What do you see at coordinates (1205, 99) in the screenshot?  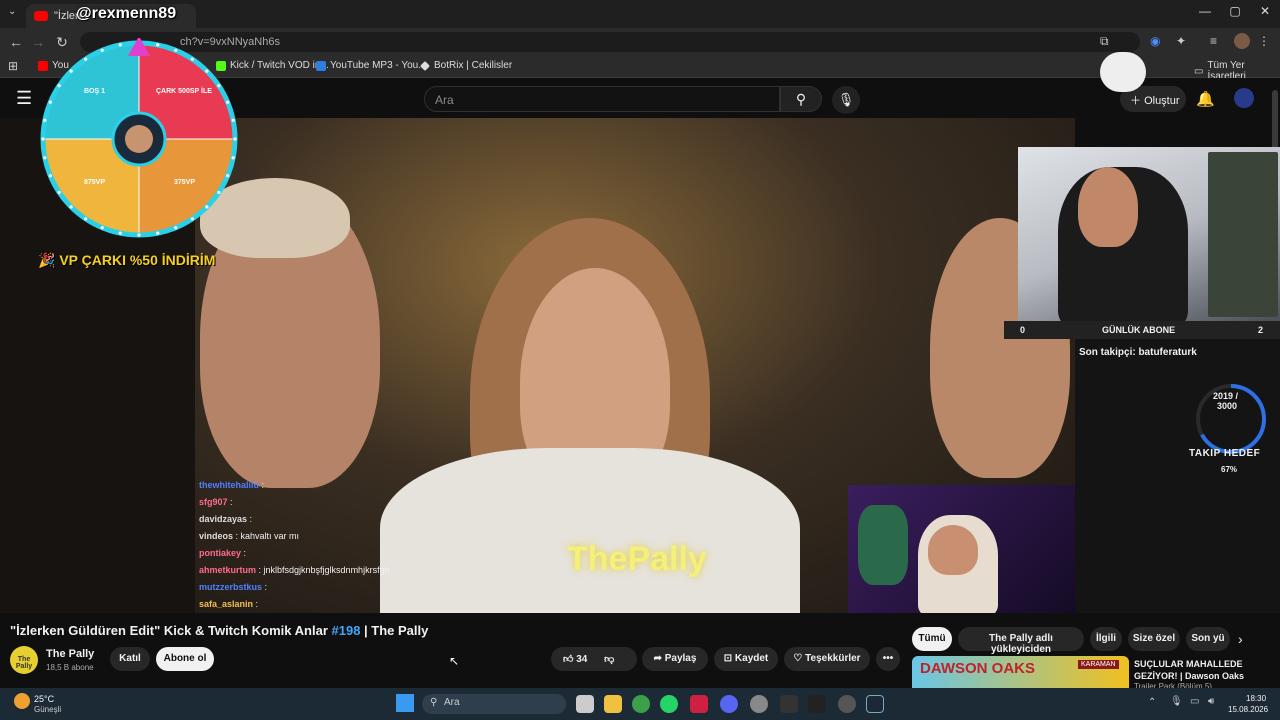 I see `notifications-bell-icon: 🔔` at bounding box center [1205, 99].